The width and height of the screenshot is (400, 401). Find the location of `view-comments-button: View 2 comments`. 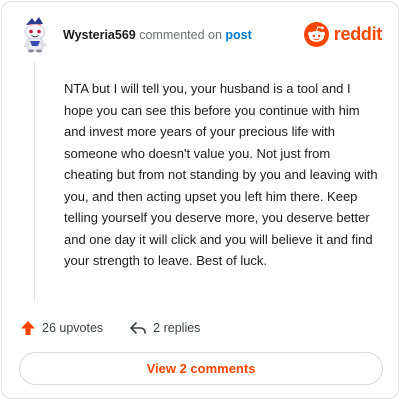

view-comments-button: View 2 comments is located at coordinates (201, 368).